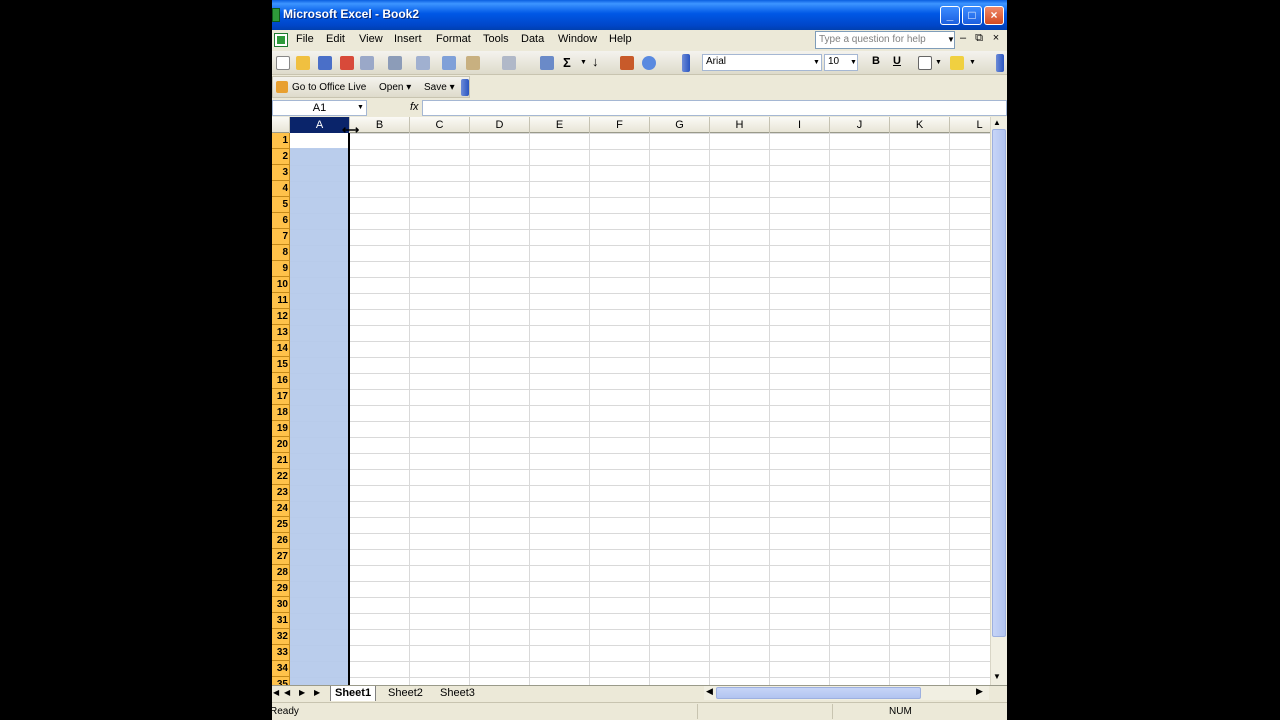 The image size is (1280, 720). Describe the element at coordinates (281, 413) in the screenshot. I see `row-header-18: 18` at that location.